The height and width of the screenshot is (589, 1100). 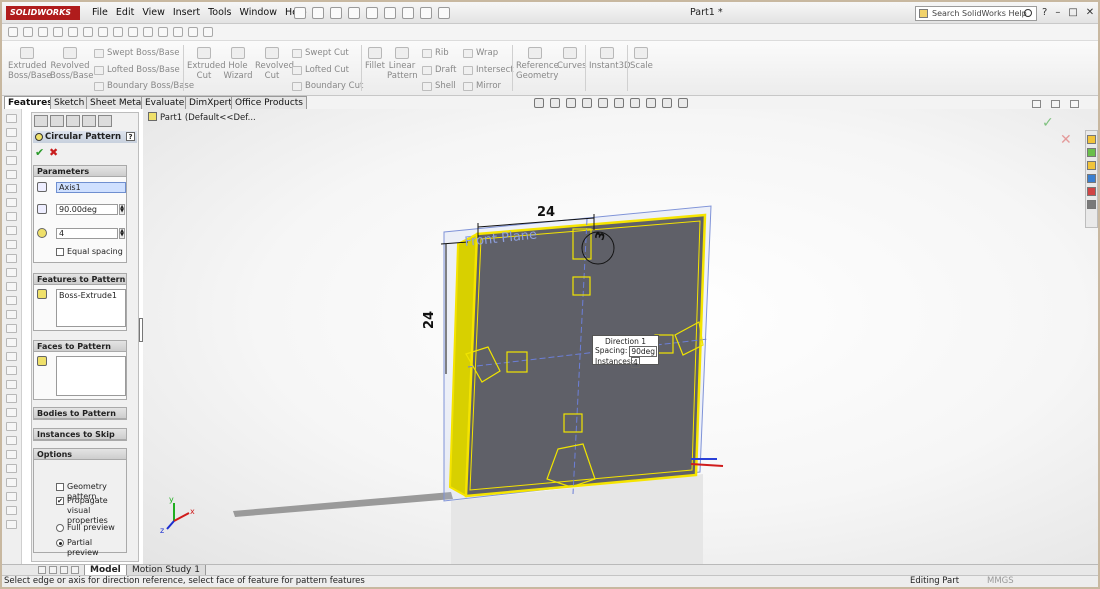 I want to click on boundary-boss-button: Boundary Boss/Base, so click(x=144, y=86).